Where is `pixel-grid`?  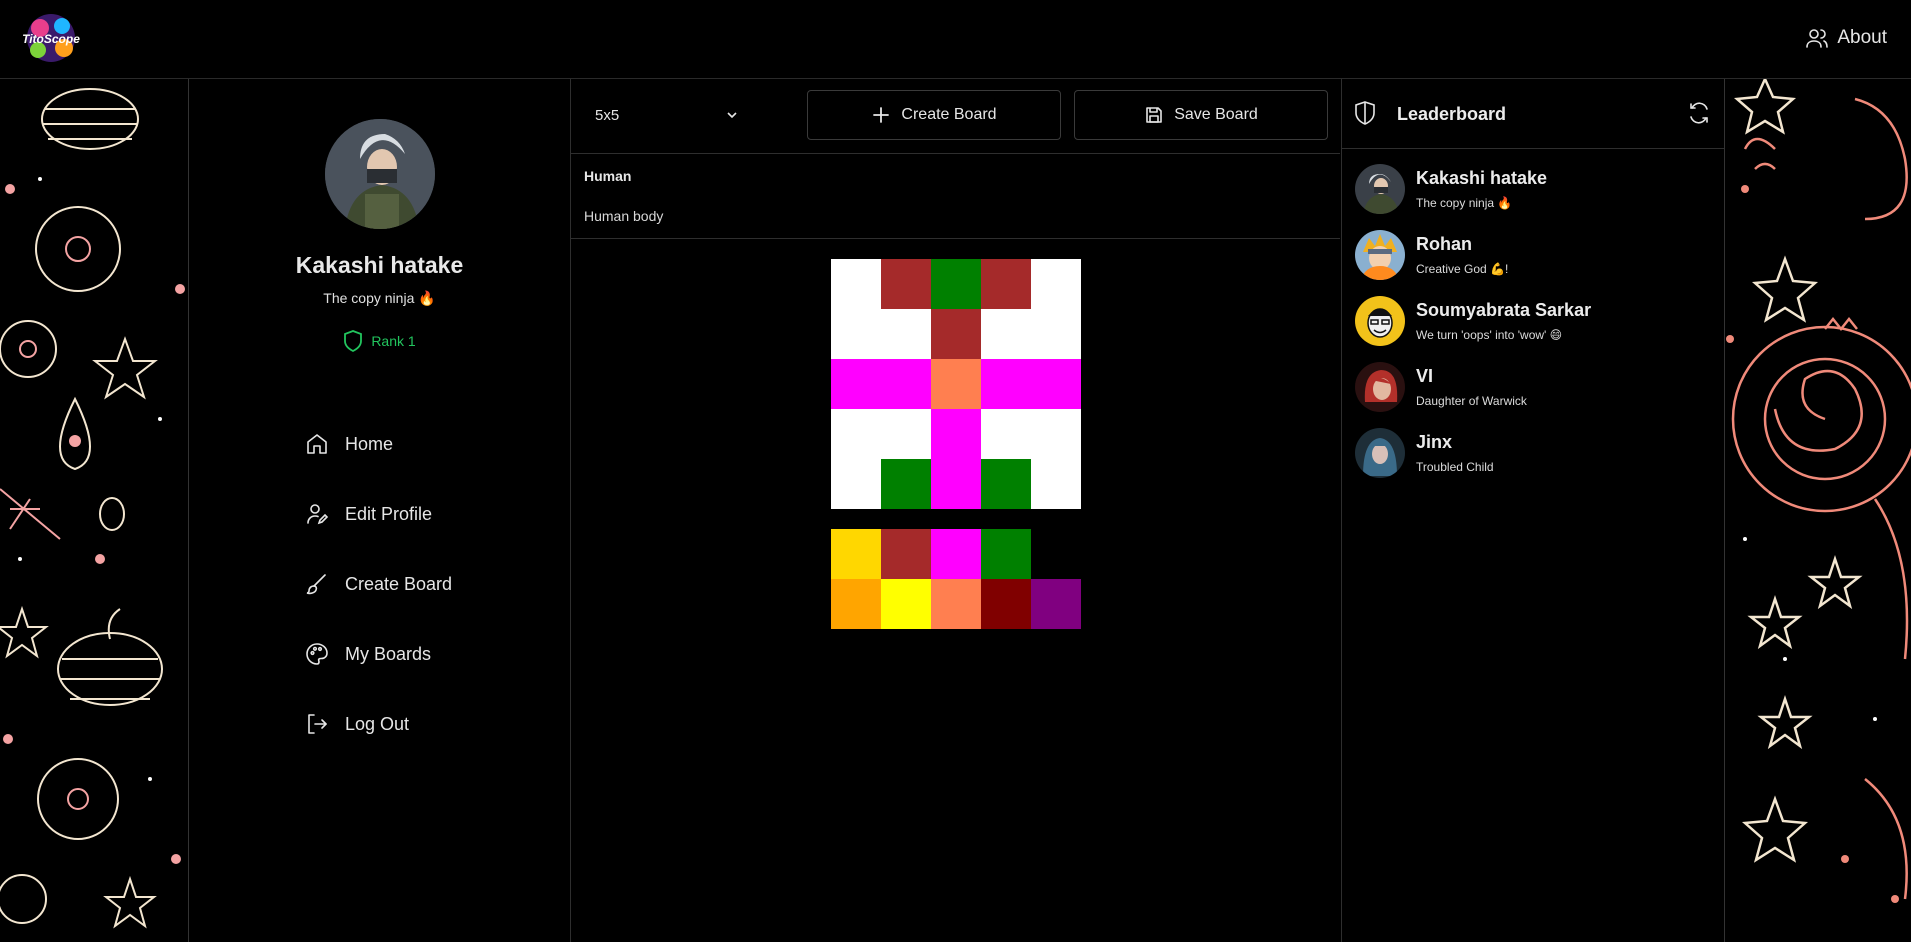 pixel-grid is located at coordinates (956, 384).